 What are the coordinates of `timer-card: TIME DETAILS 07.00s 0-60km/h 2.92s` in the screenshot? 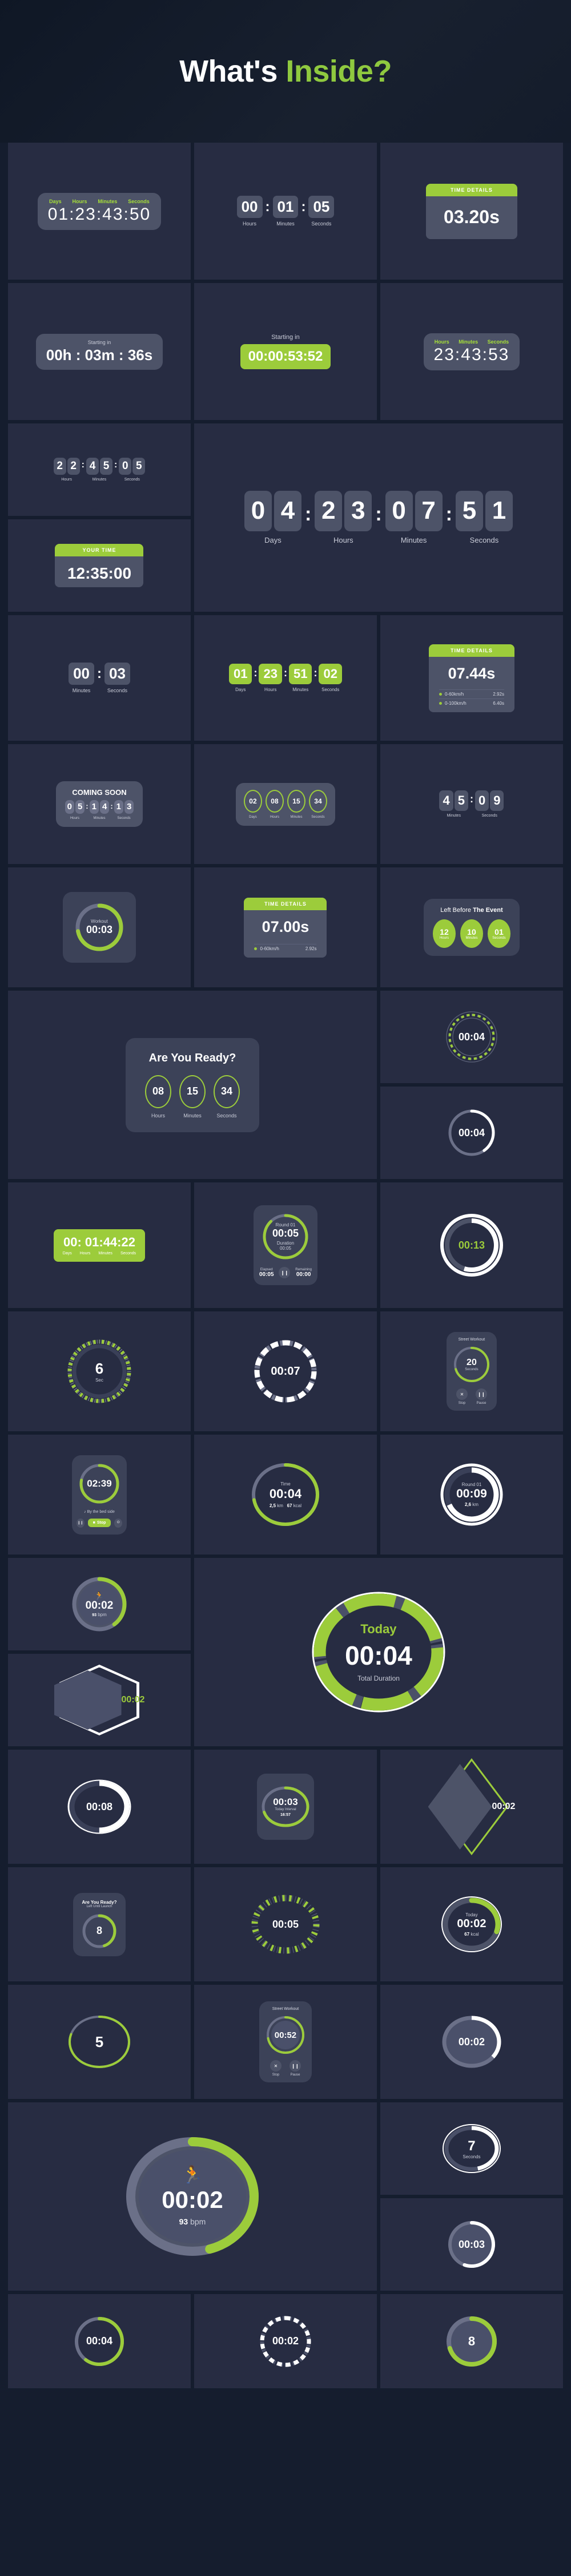 It's located at (285, 927).